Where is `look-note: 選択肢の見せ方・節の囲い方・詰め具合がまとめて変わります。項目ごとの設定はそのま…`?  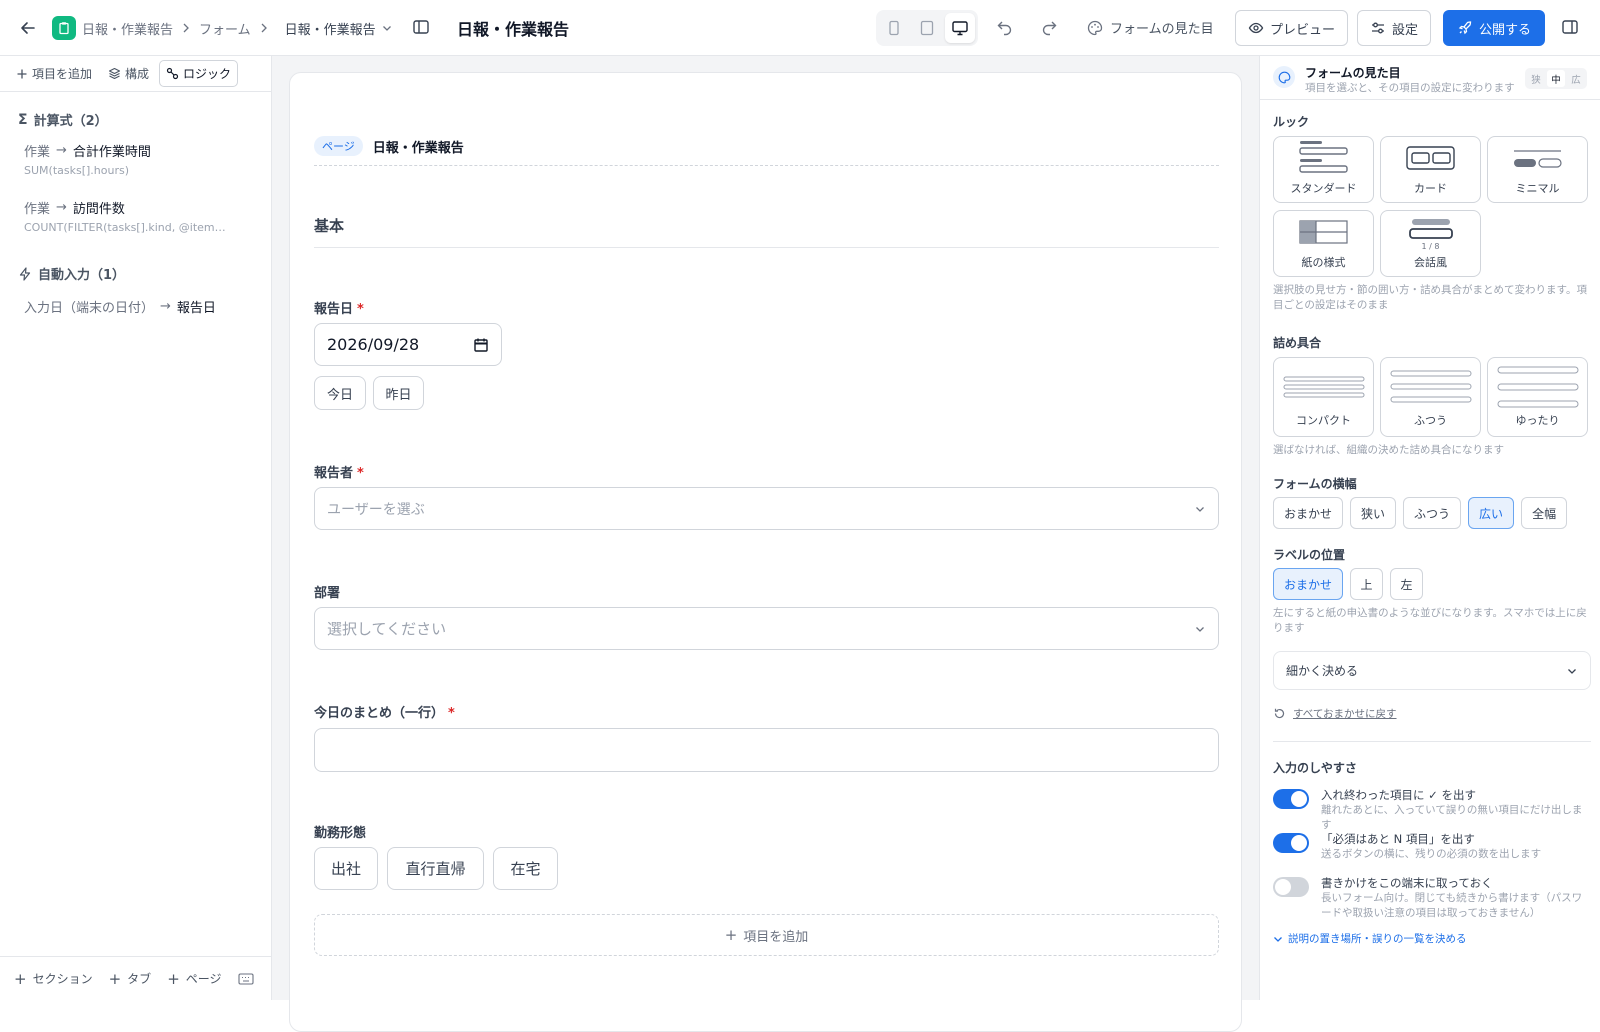 look-note: 選択肢の見せ方・節の囲い方・詰め具合がまとめて変わります。項目ごとの設定はそのま… is located at coordinates (1430, 297).